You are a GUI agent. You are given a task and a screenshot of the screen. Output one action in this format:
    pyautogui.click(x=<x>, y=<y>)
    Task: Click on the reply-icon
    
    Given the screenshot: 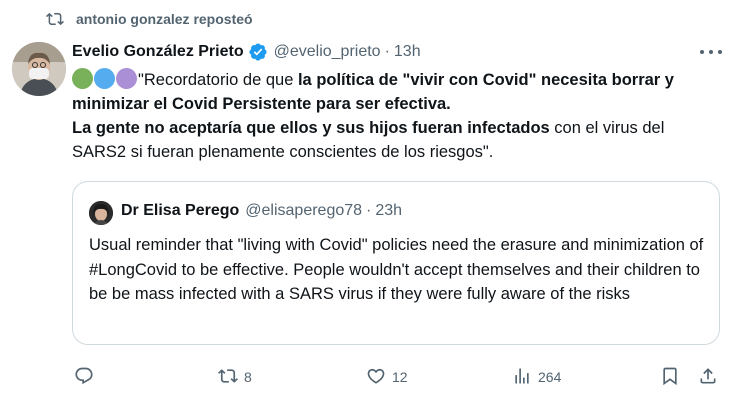 What is the action you would take?
    pyautogui.click(x=84, y=377)
    